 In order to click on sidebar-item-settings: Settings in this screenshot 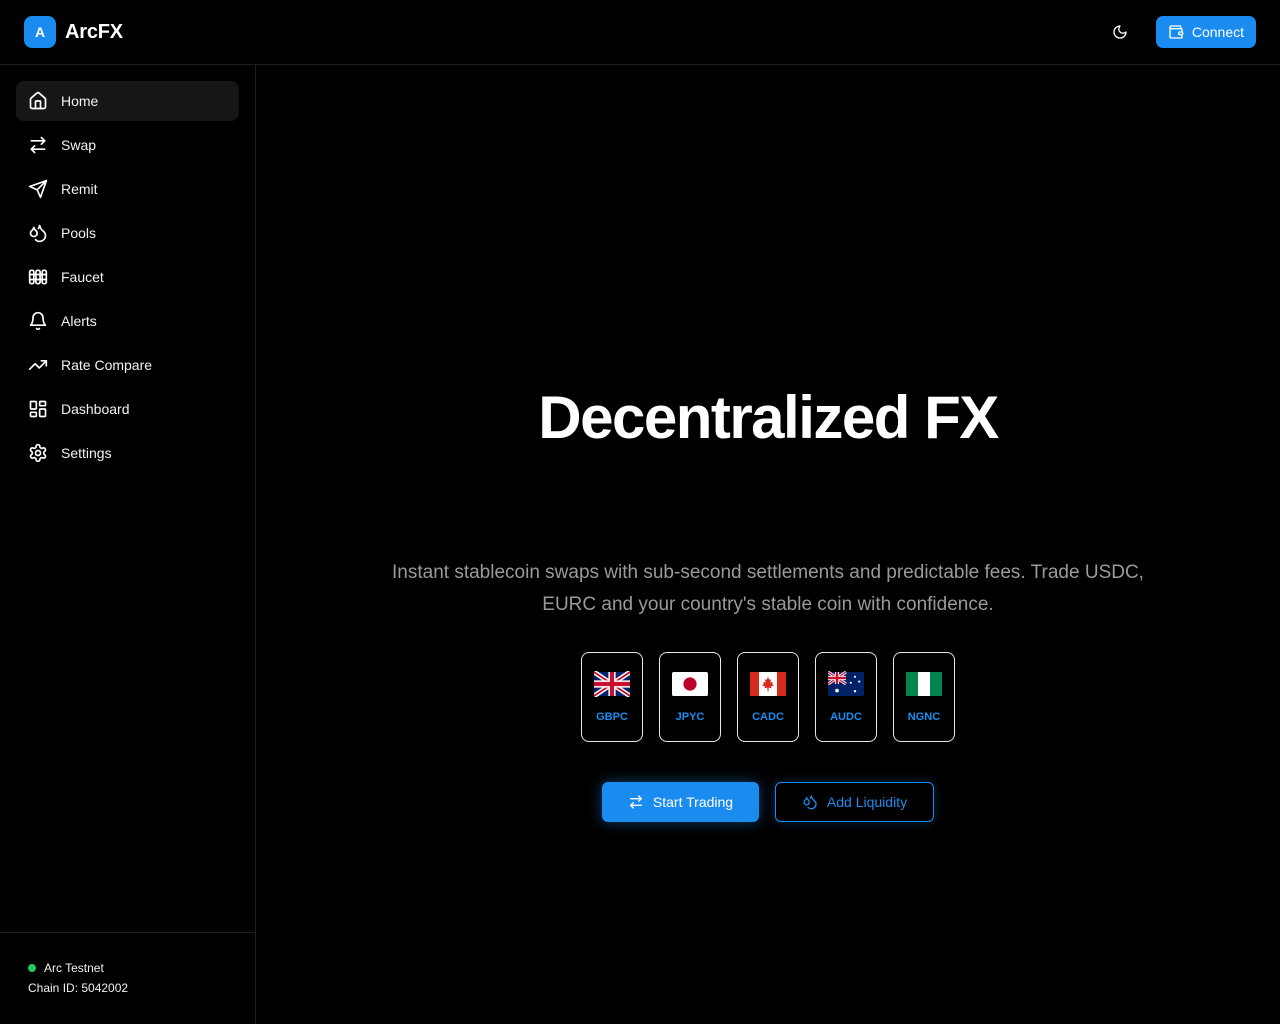, I will do `click(127, 453)`.